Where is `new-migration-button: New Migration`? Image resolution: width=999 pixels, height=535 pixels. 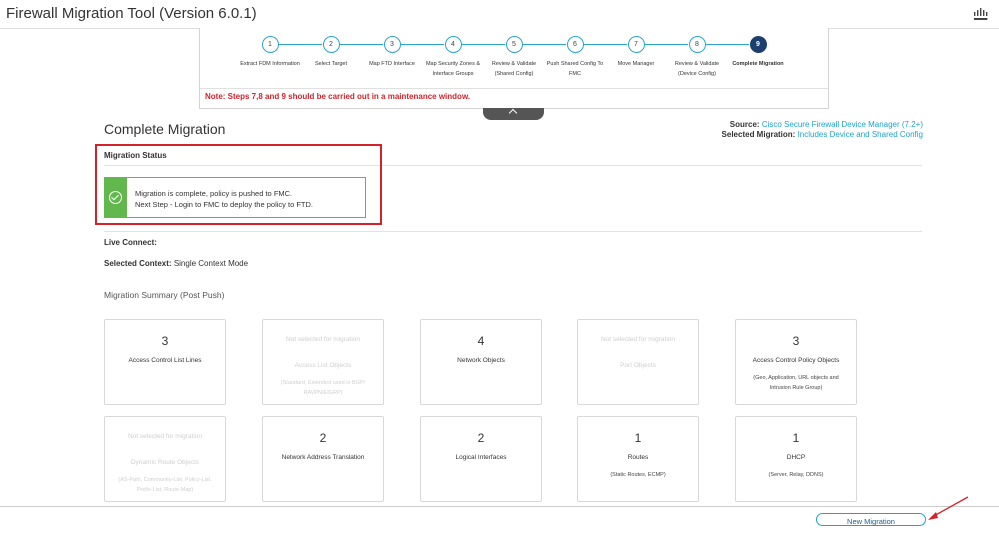 new-migration-button: New Migration is located at coordinates (871, 519).